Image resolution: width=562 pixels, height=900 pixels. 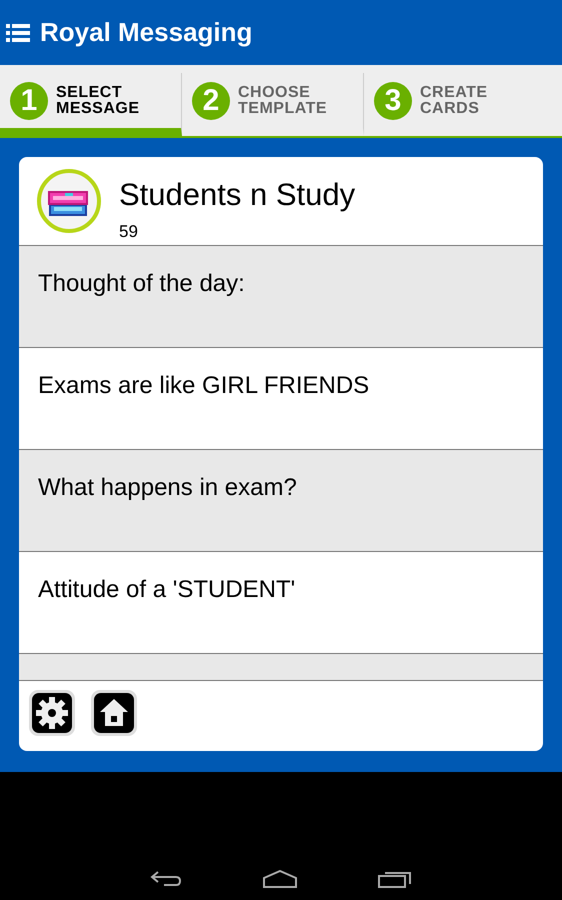 I want to click on step-number: 2, so click(x=211, y=101).